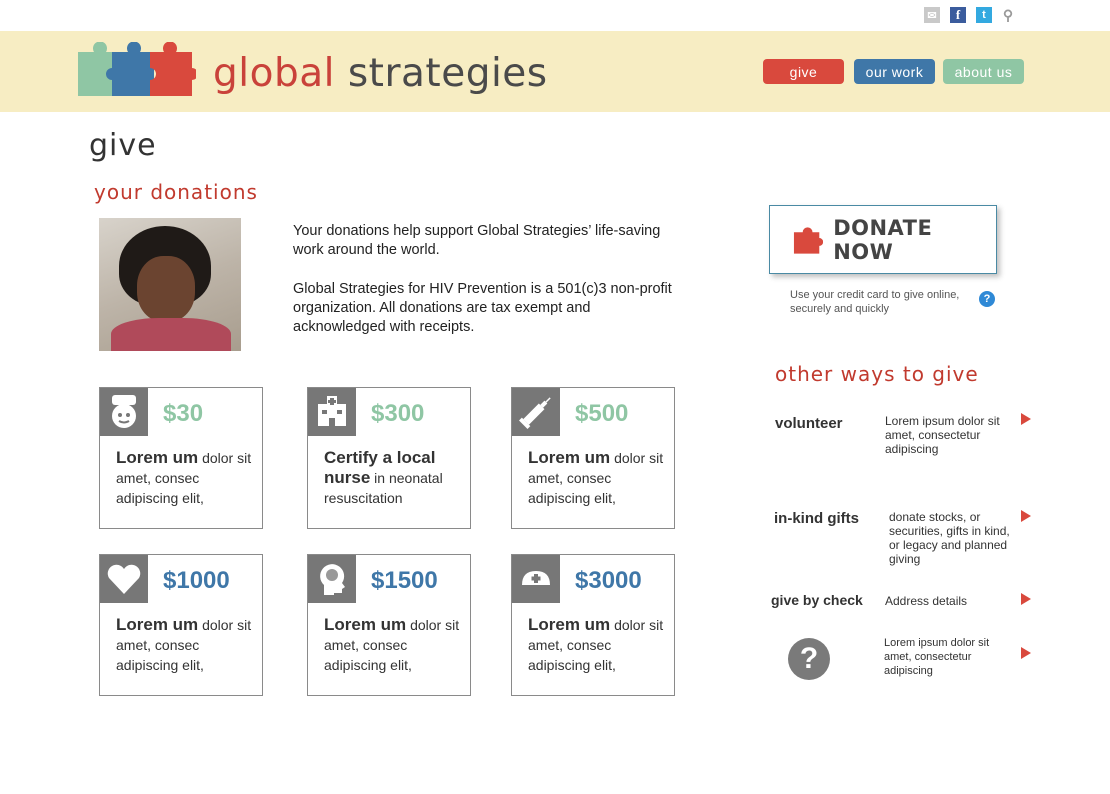 Image resolution: width=1110 pixels, height=794 pixels. I want to click on mail-icon: ✉, so click(932, 15).